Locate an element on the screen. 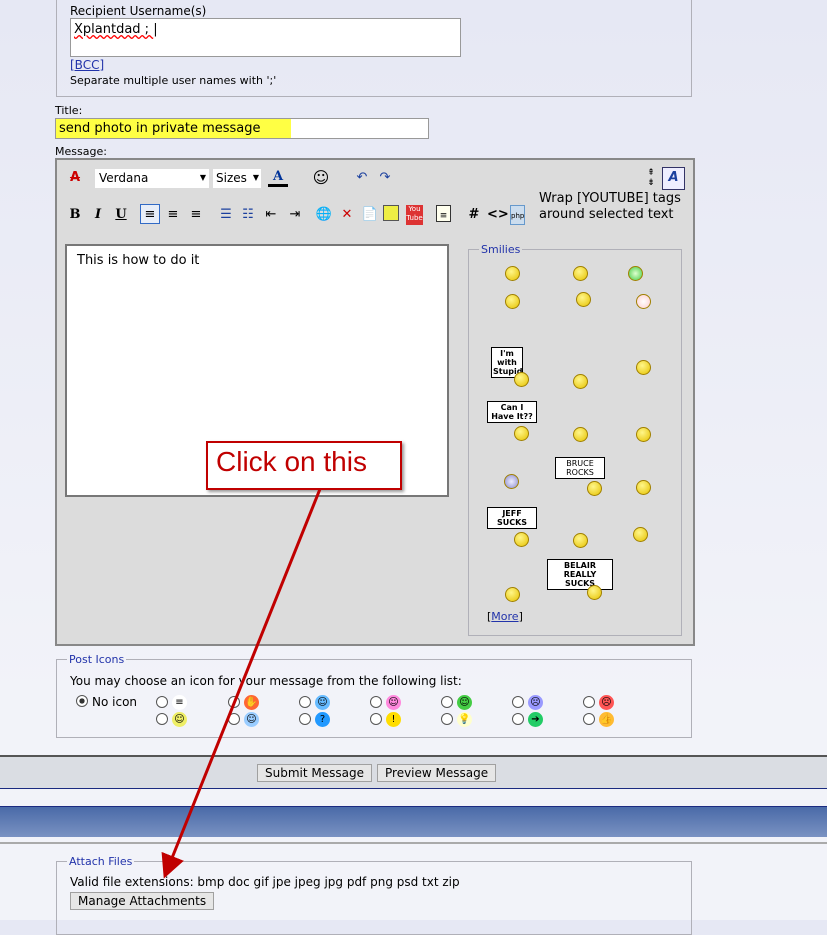 The width and height of the screenshot is (827, 935). annotation-arrow is located at coordinates (241, 683).